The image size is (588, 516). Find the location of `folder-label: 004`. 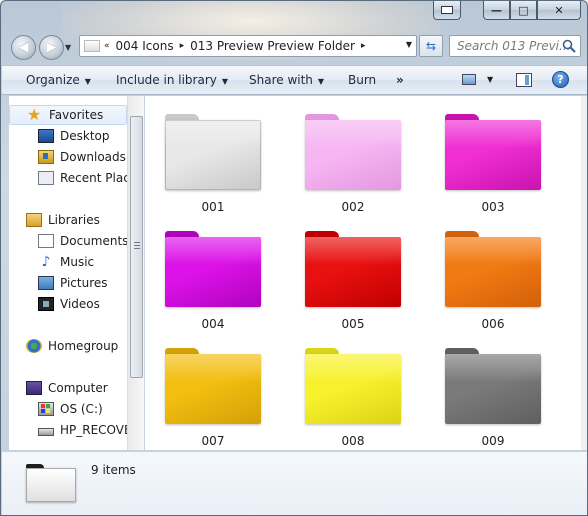

folder-label: 004 is located at coordinates (213, 324).